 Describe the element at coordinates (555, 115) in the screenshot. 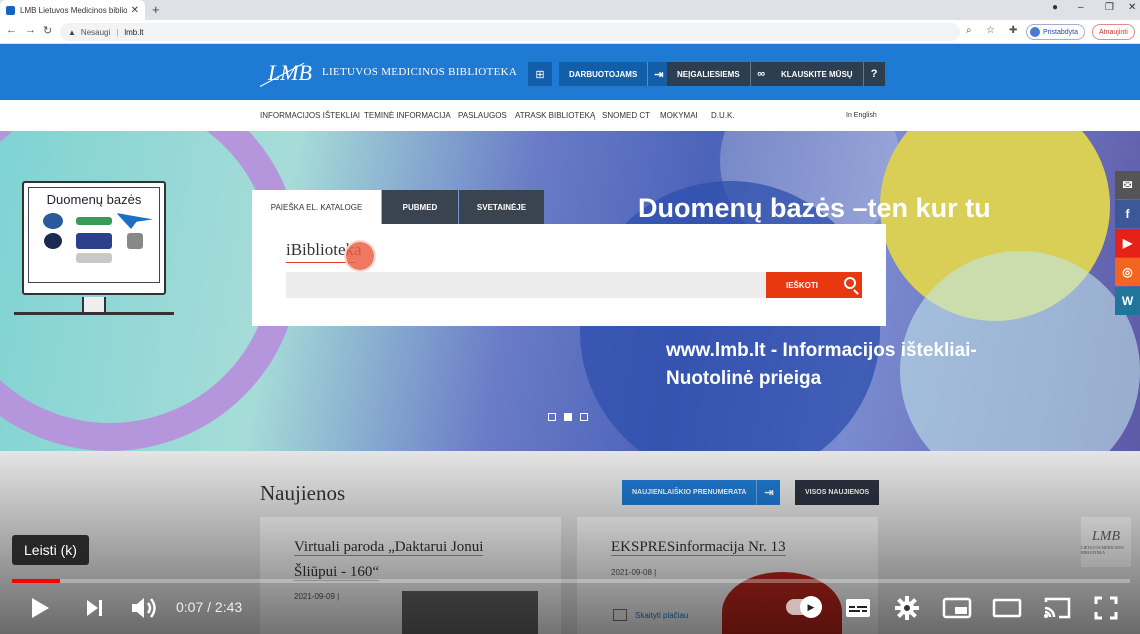

I see `menu-item-discover: ATRASK BIBLIOTEKĄ` at that location.